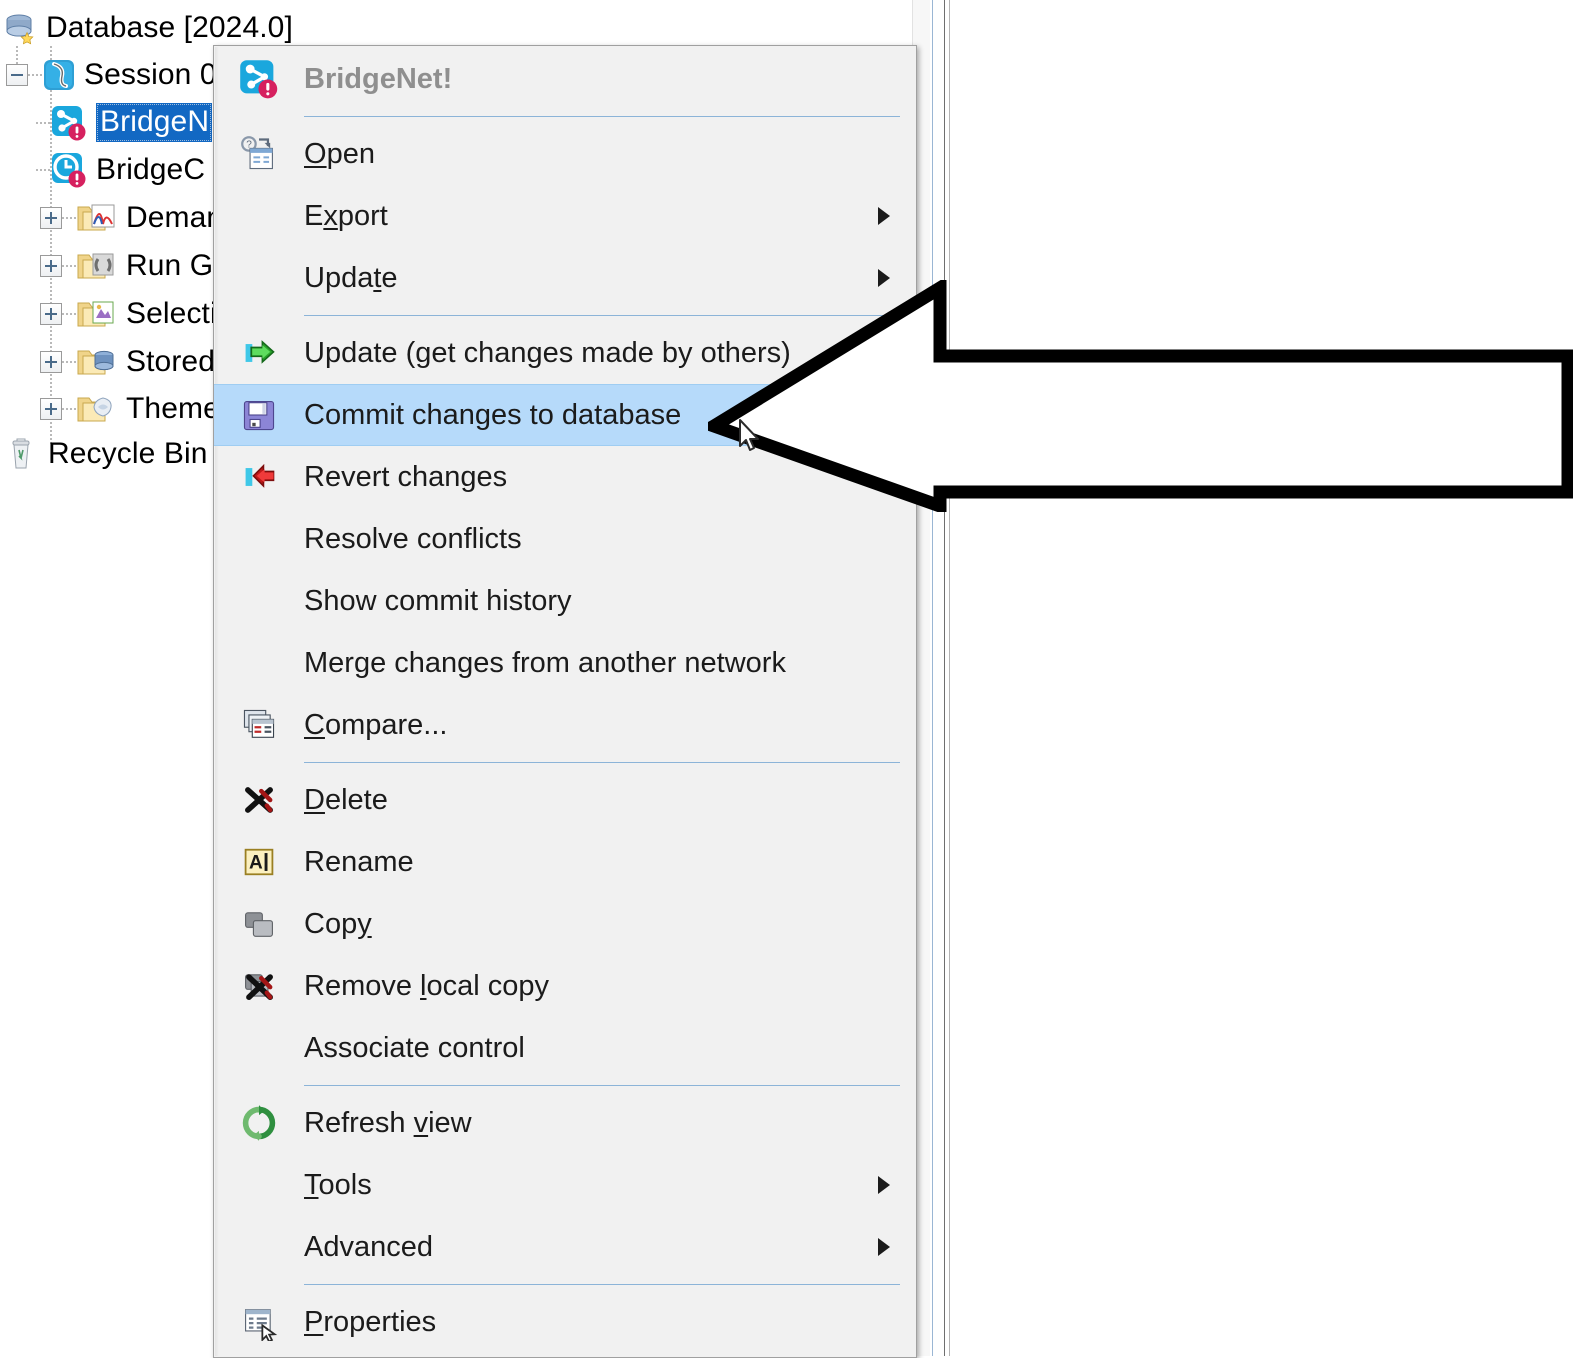  Describe the element at coordinates (170, 361) in the screenshot. I see `tree-item-label: Stored` at that location.